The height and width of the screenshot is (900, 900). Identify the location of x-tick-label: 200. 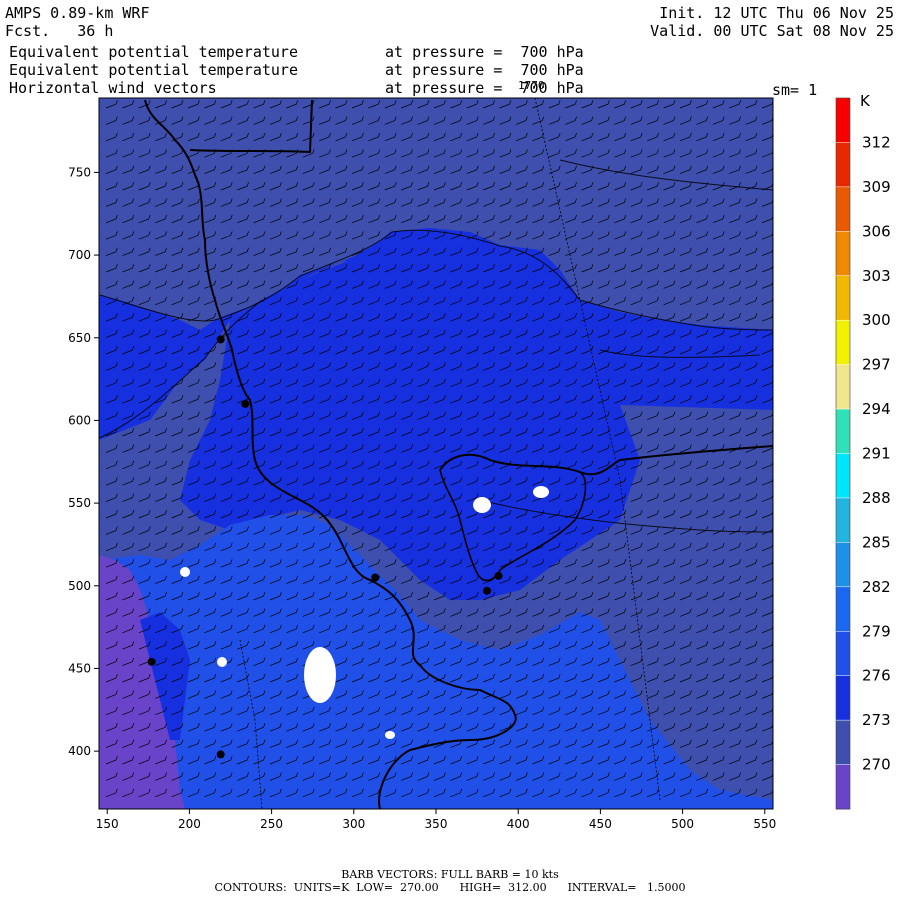
(189, 824).